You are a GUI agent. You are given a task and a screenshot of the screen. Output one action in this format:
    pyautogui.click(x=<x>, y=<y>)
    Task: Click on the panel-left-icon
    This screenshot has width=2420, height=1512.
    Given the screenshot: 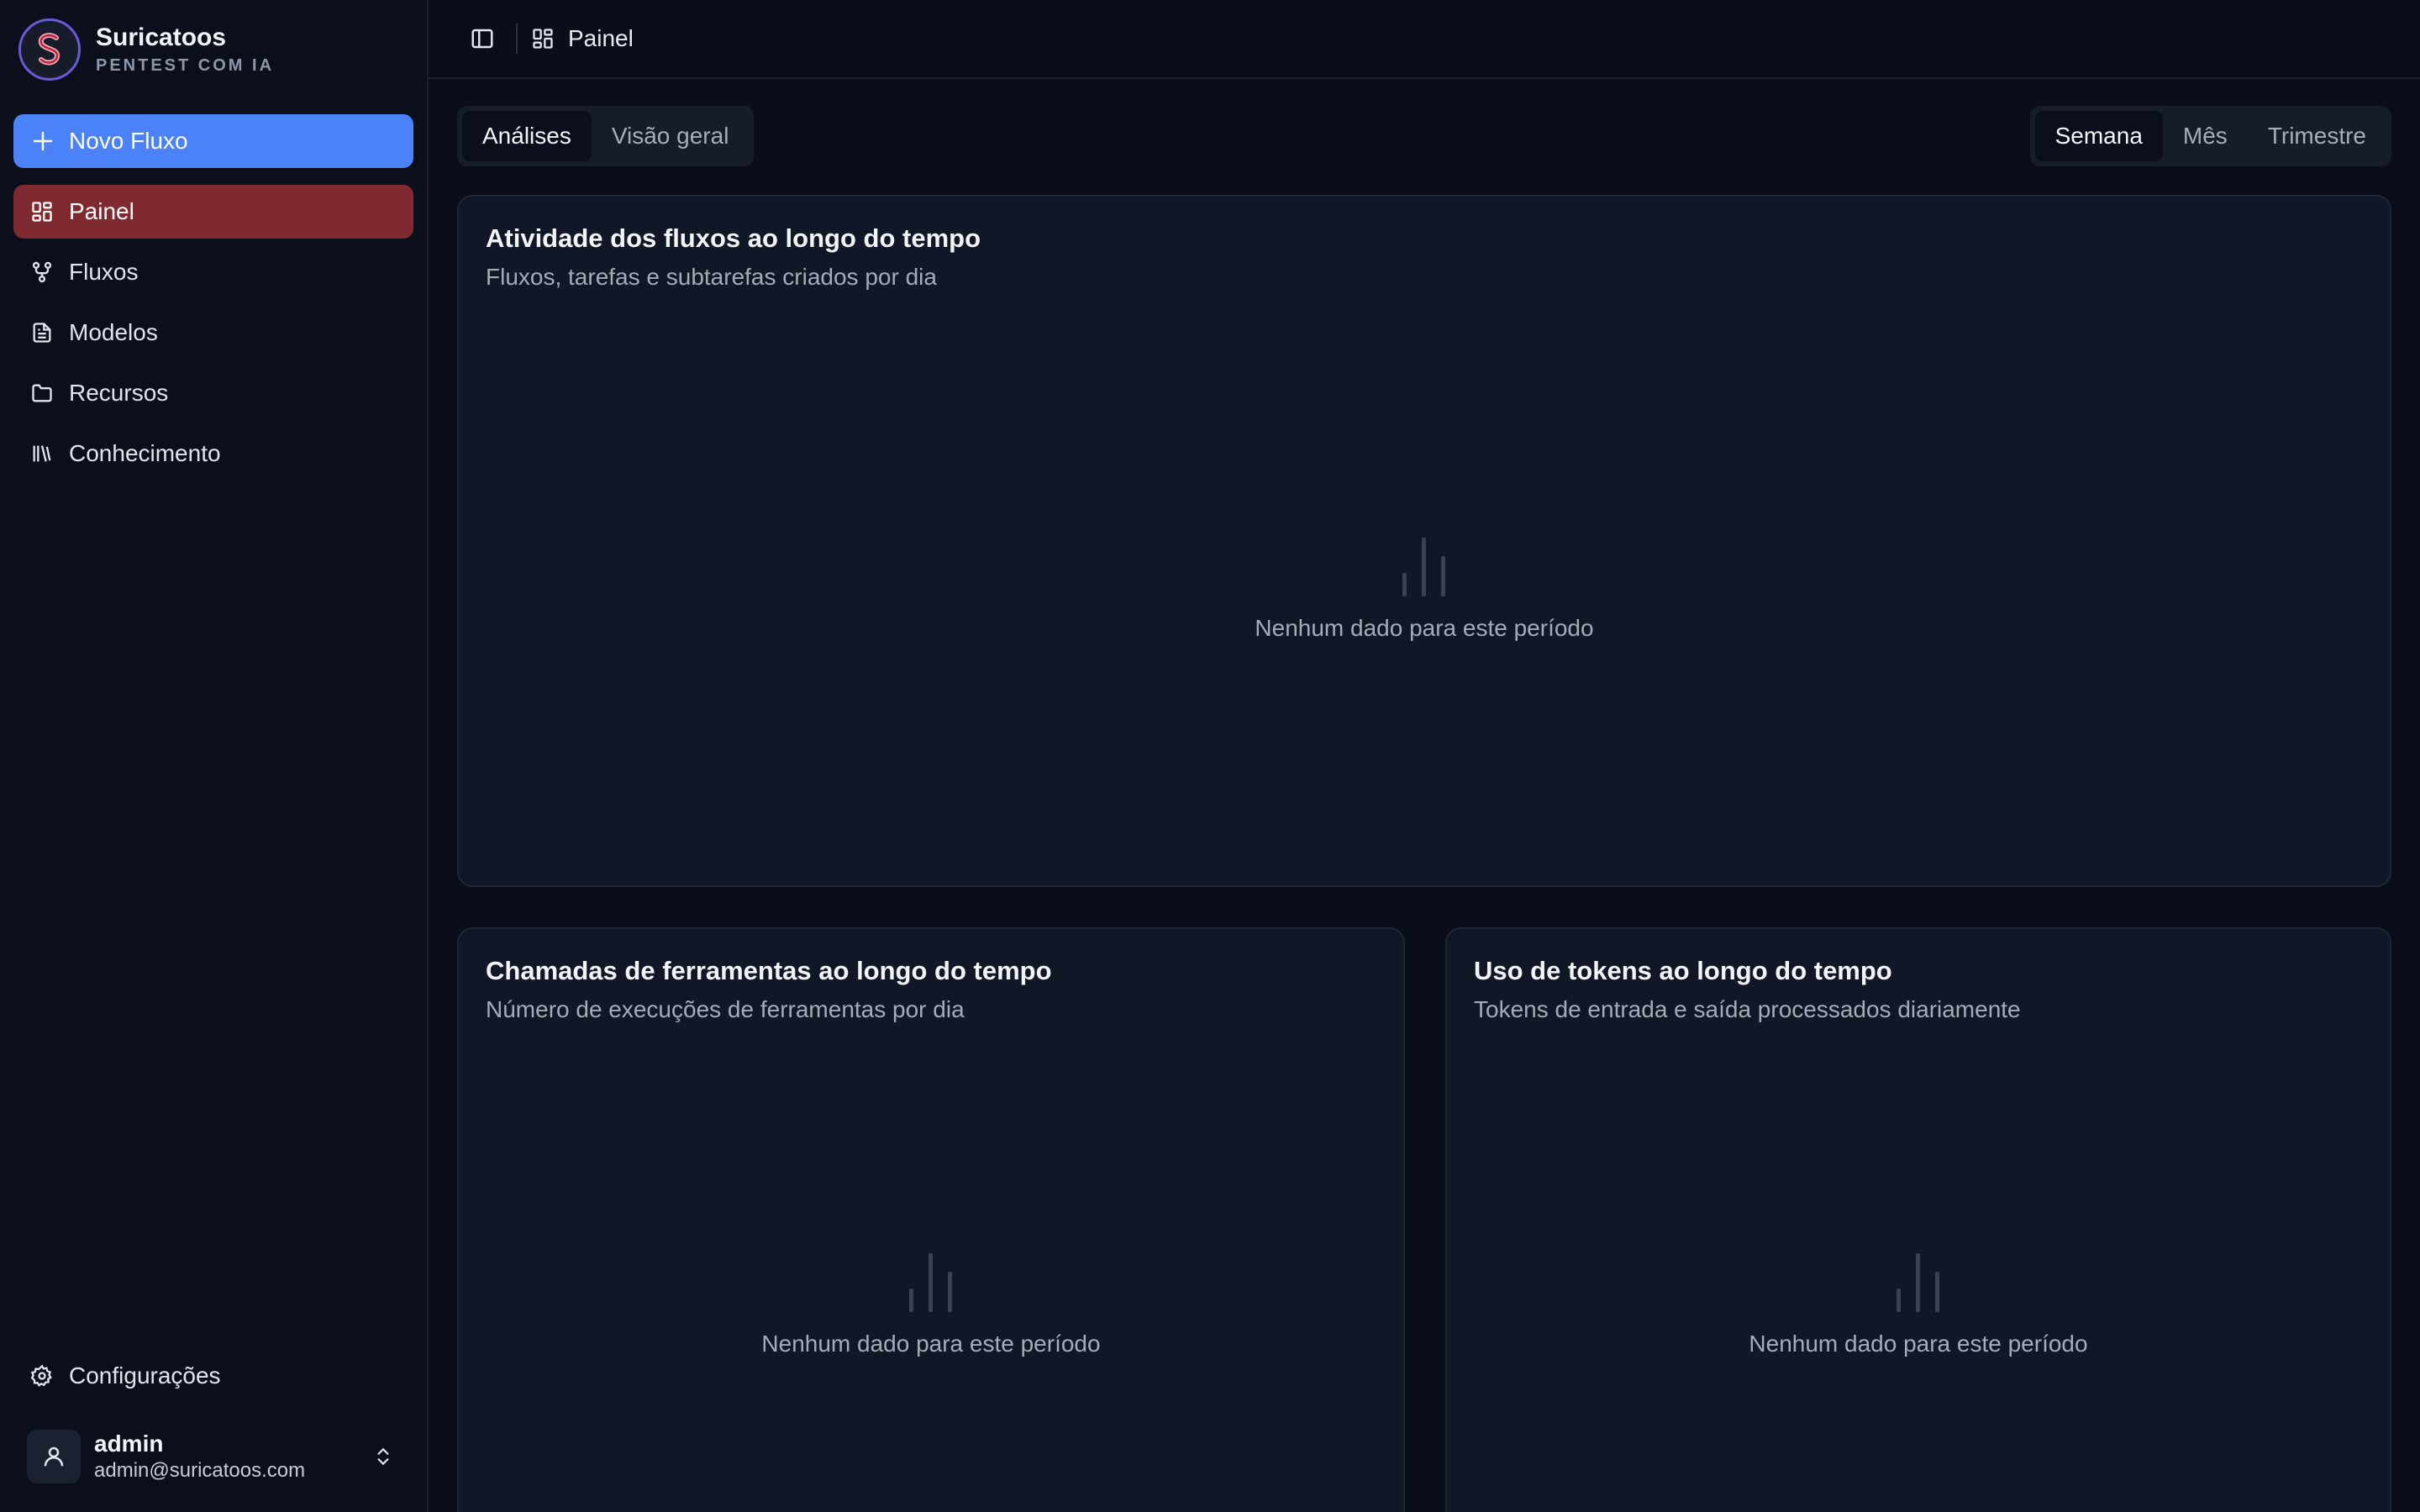 What is the action you would take?
    pyautogui.click(x=482, y=39)
    